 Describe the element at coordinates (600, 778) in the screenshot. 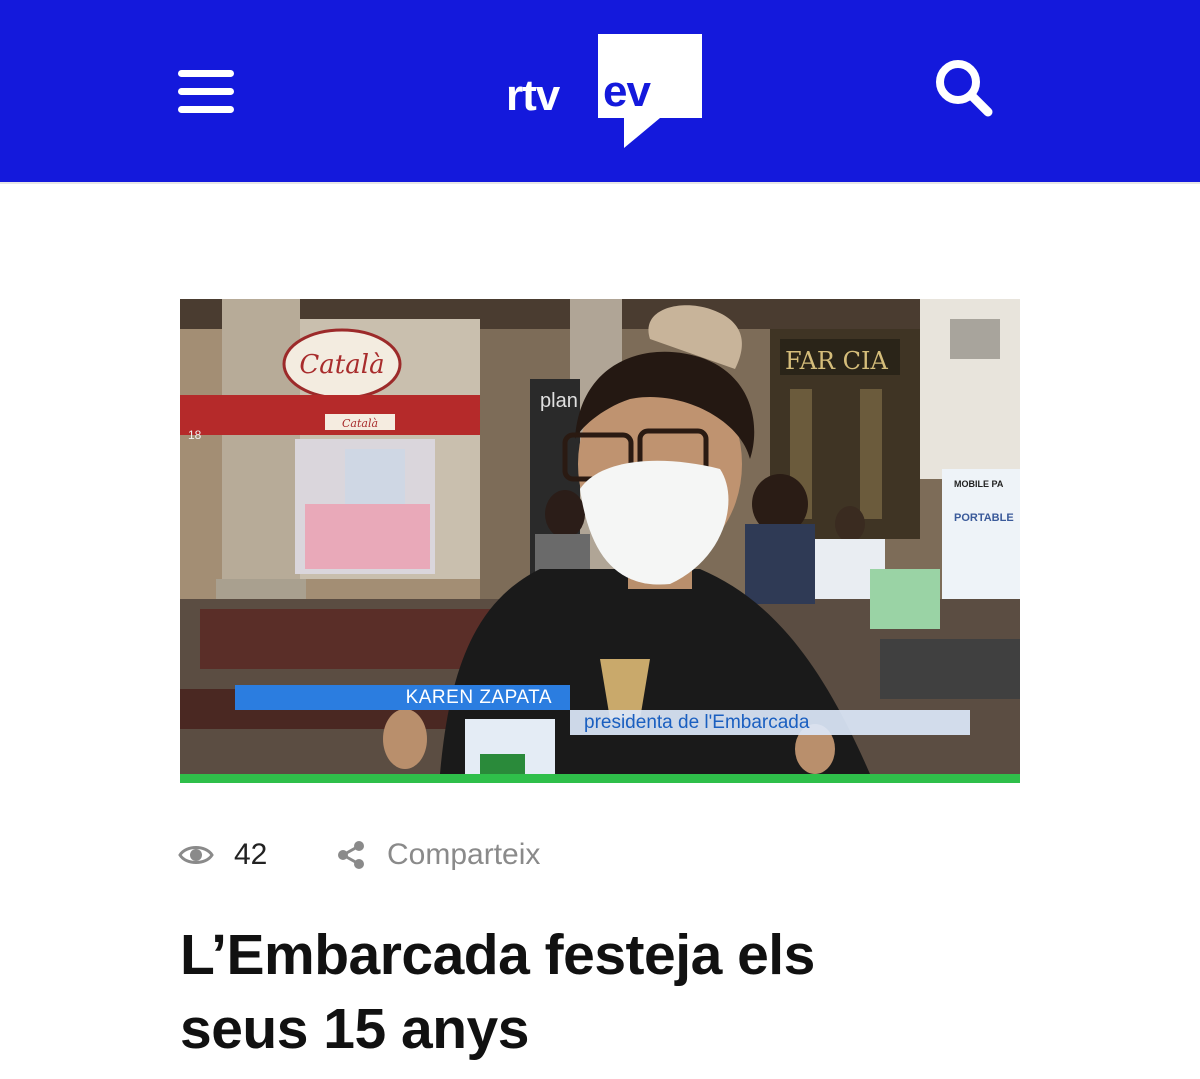

I see `video-progress-bar` at that location.